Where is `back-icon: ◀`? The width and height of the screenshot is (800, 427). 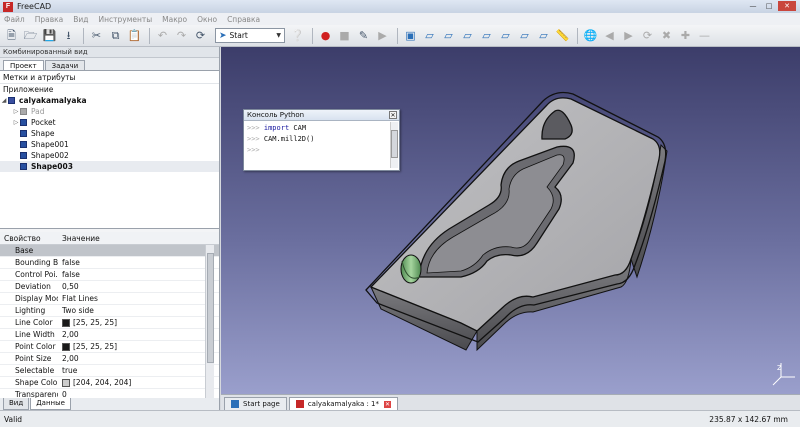 back-icon: ◀ is located at coordinates (609, 35).